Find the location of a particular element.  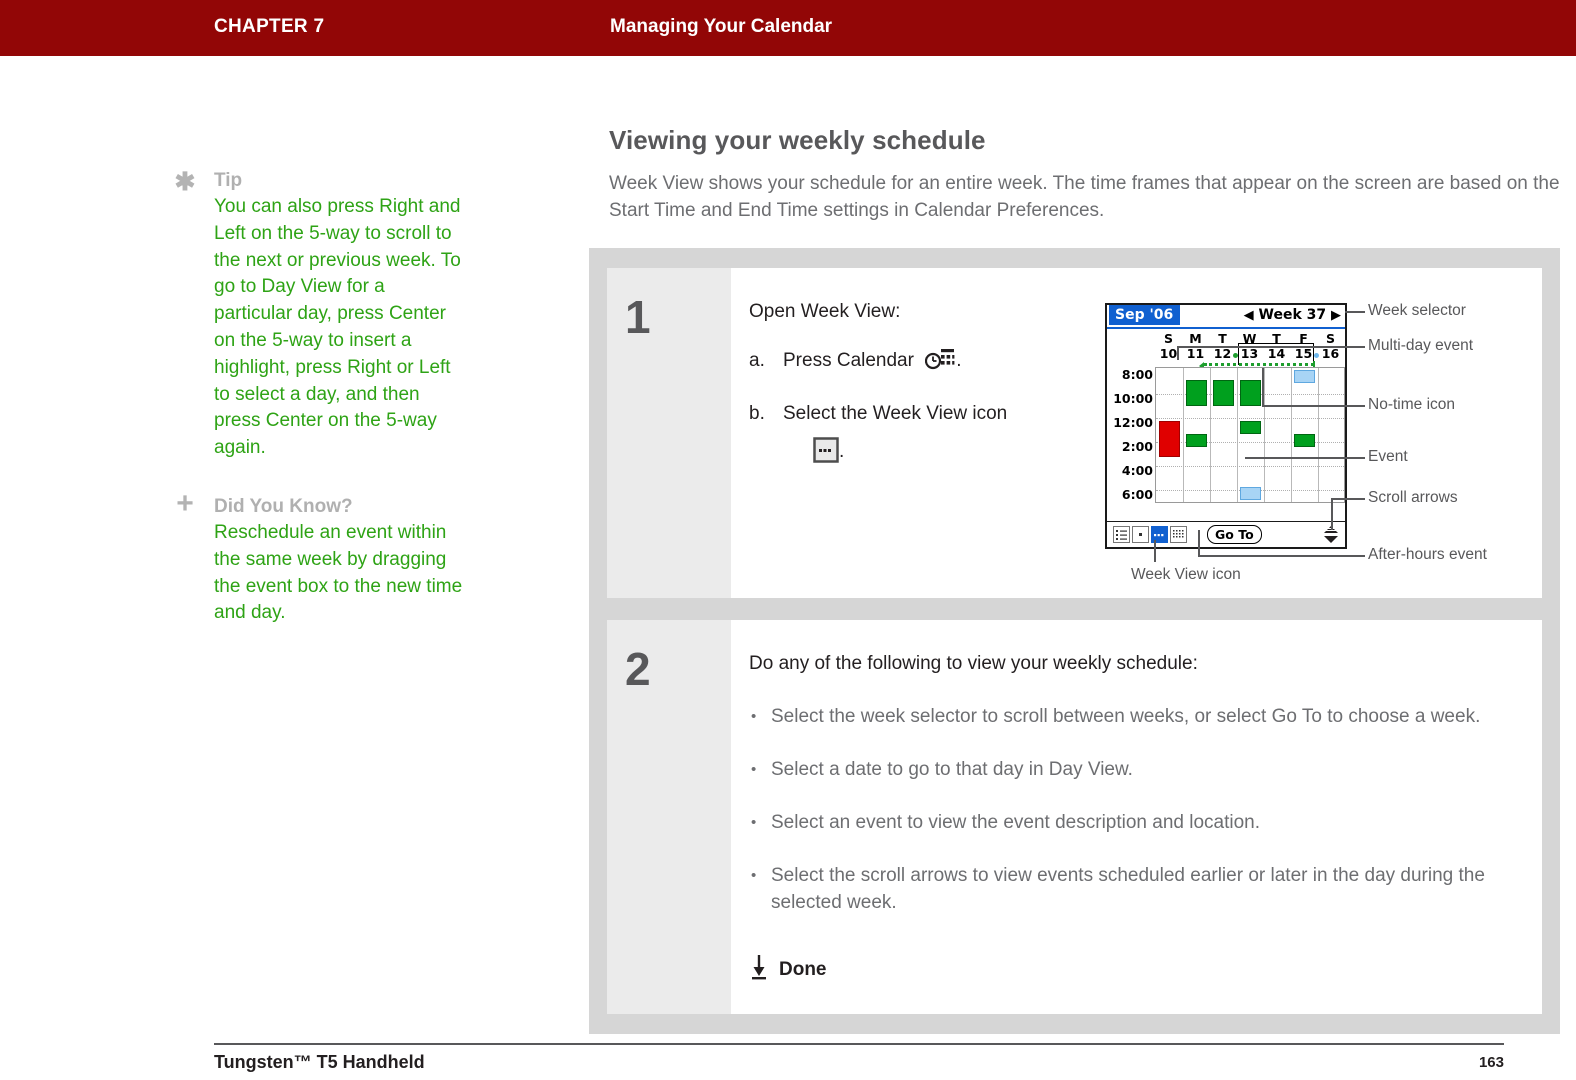

substep-b-suffix: . is located at coordinates (842, 451).